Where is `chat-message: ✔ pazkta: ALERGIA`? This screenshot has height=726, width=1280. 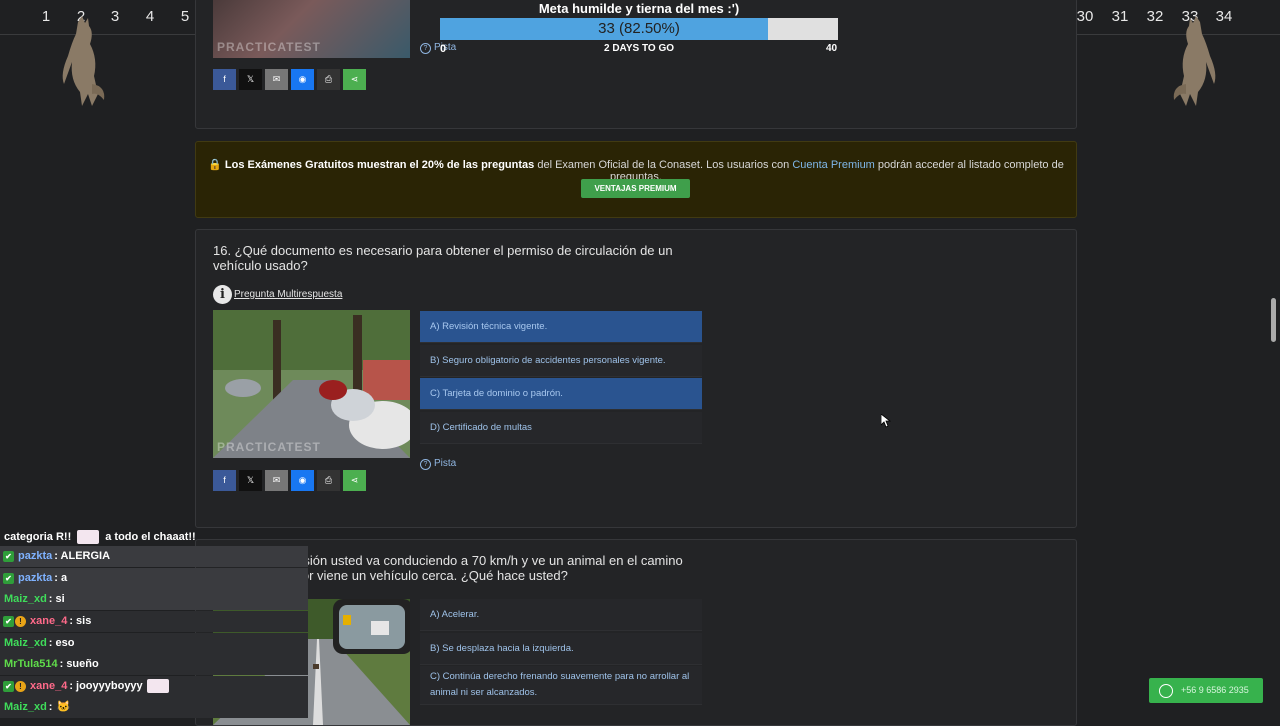 chat-message: ✔ pazkta: ALERGIA is located at coordinates (154, 556).